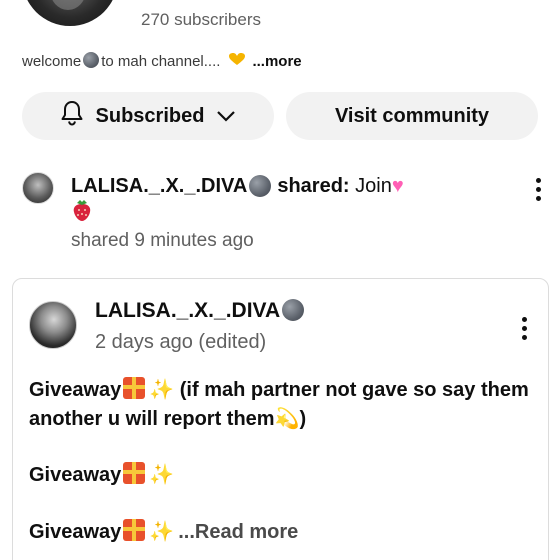 The width and height of the screenshot is (560, 560). I want to click on subscribed-button: Subscribed, so click(148, 116).